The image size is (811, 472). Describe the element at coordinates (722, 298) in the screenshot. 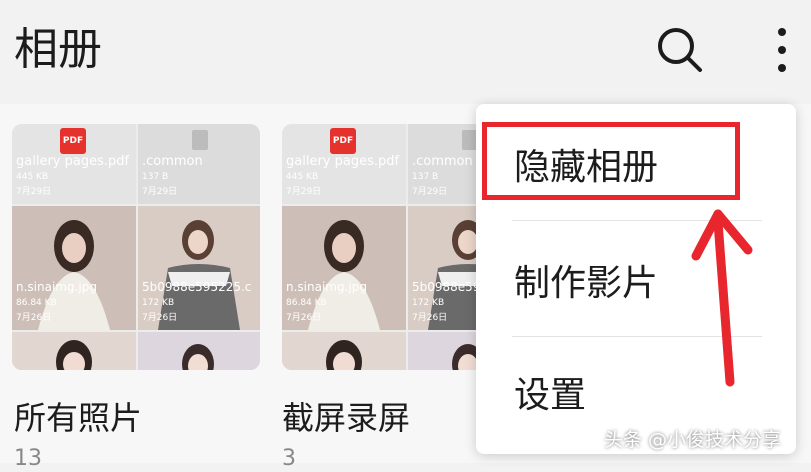

I see `pointer-arrow-icon` at that location.